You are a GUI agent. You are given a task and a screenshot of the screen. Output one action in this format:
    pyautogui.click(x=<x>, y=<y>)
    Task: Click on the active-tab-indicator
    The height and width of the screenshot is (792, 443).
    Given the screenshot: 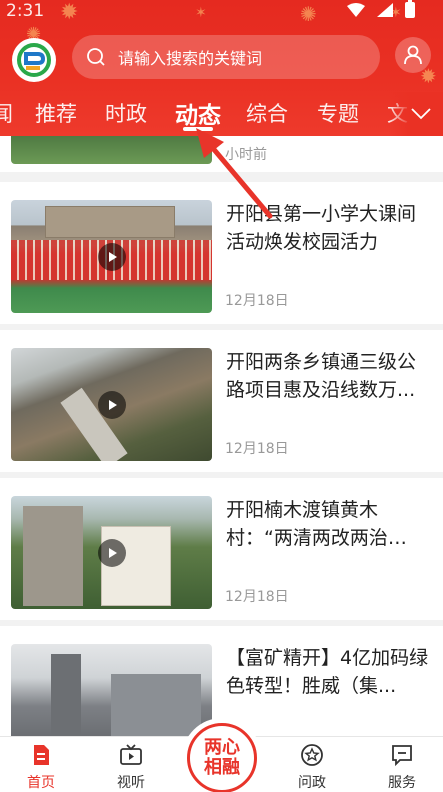 What is the action you would take?
    pyautogui.click(x=198, y=129)
    